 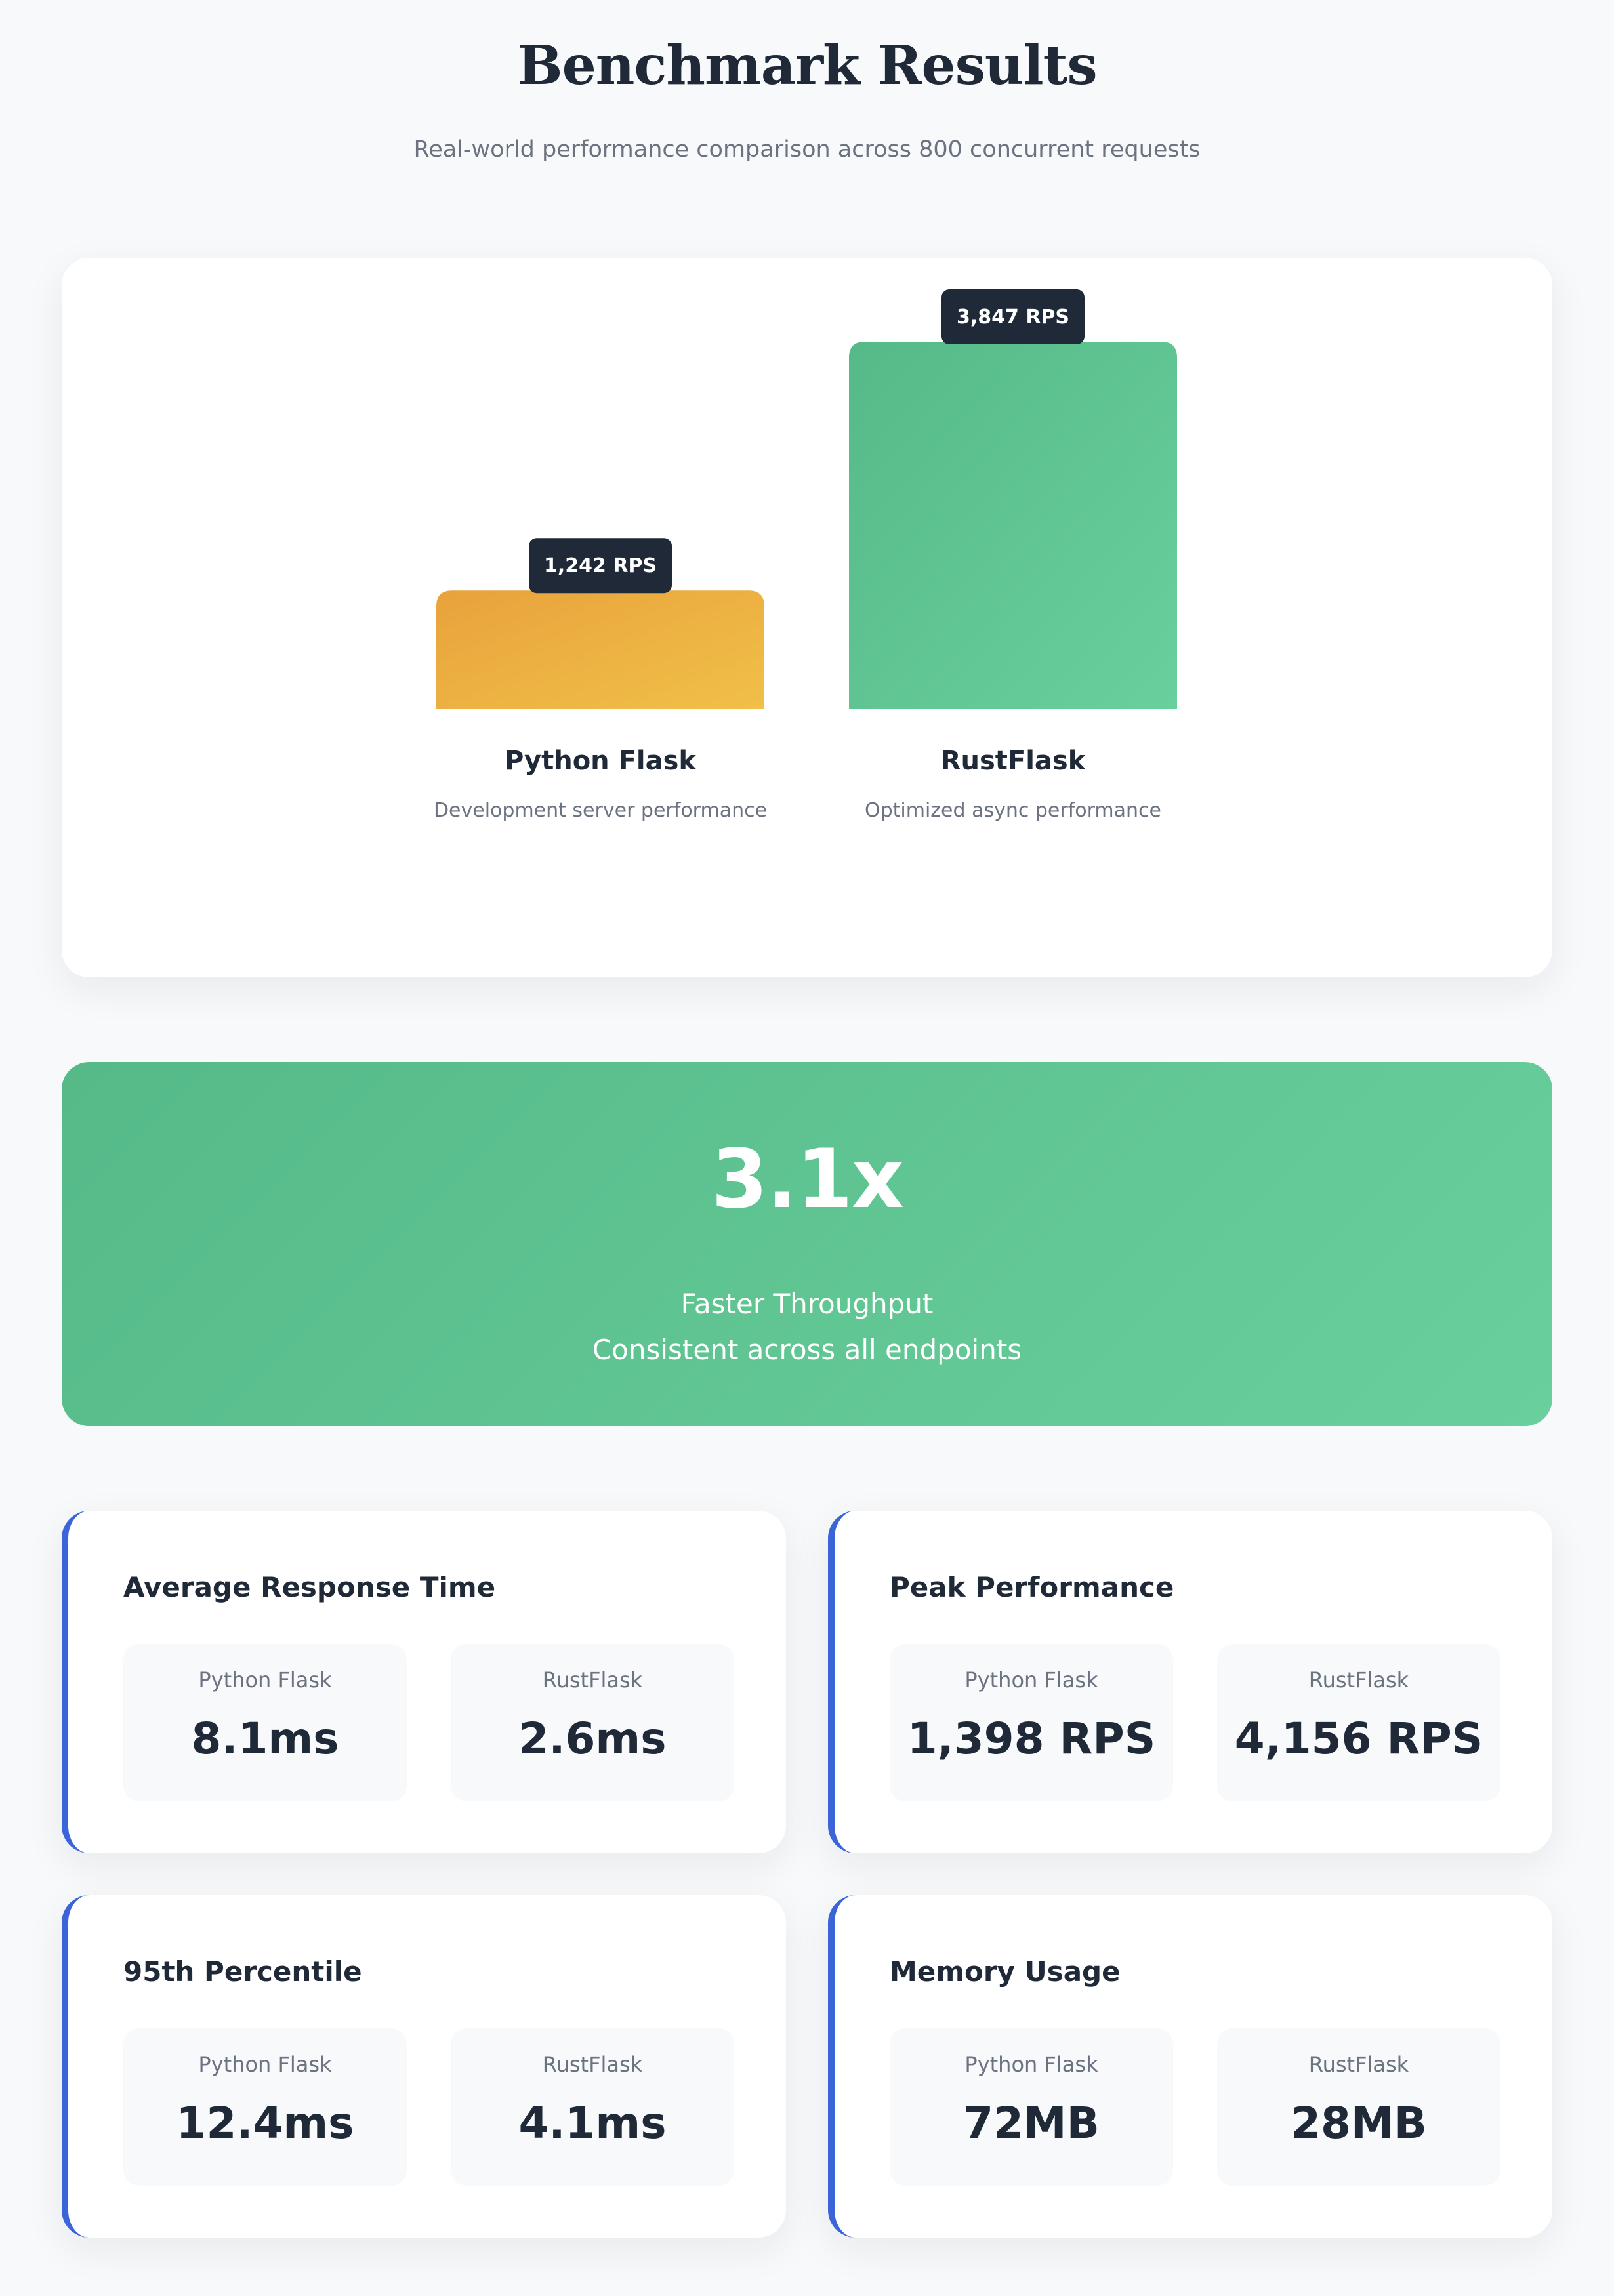 I want to click on speedup-caption: Faster Throughput, so click(x=807, y=1304).